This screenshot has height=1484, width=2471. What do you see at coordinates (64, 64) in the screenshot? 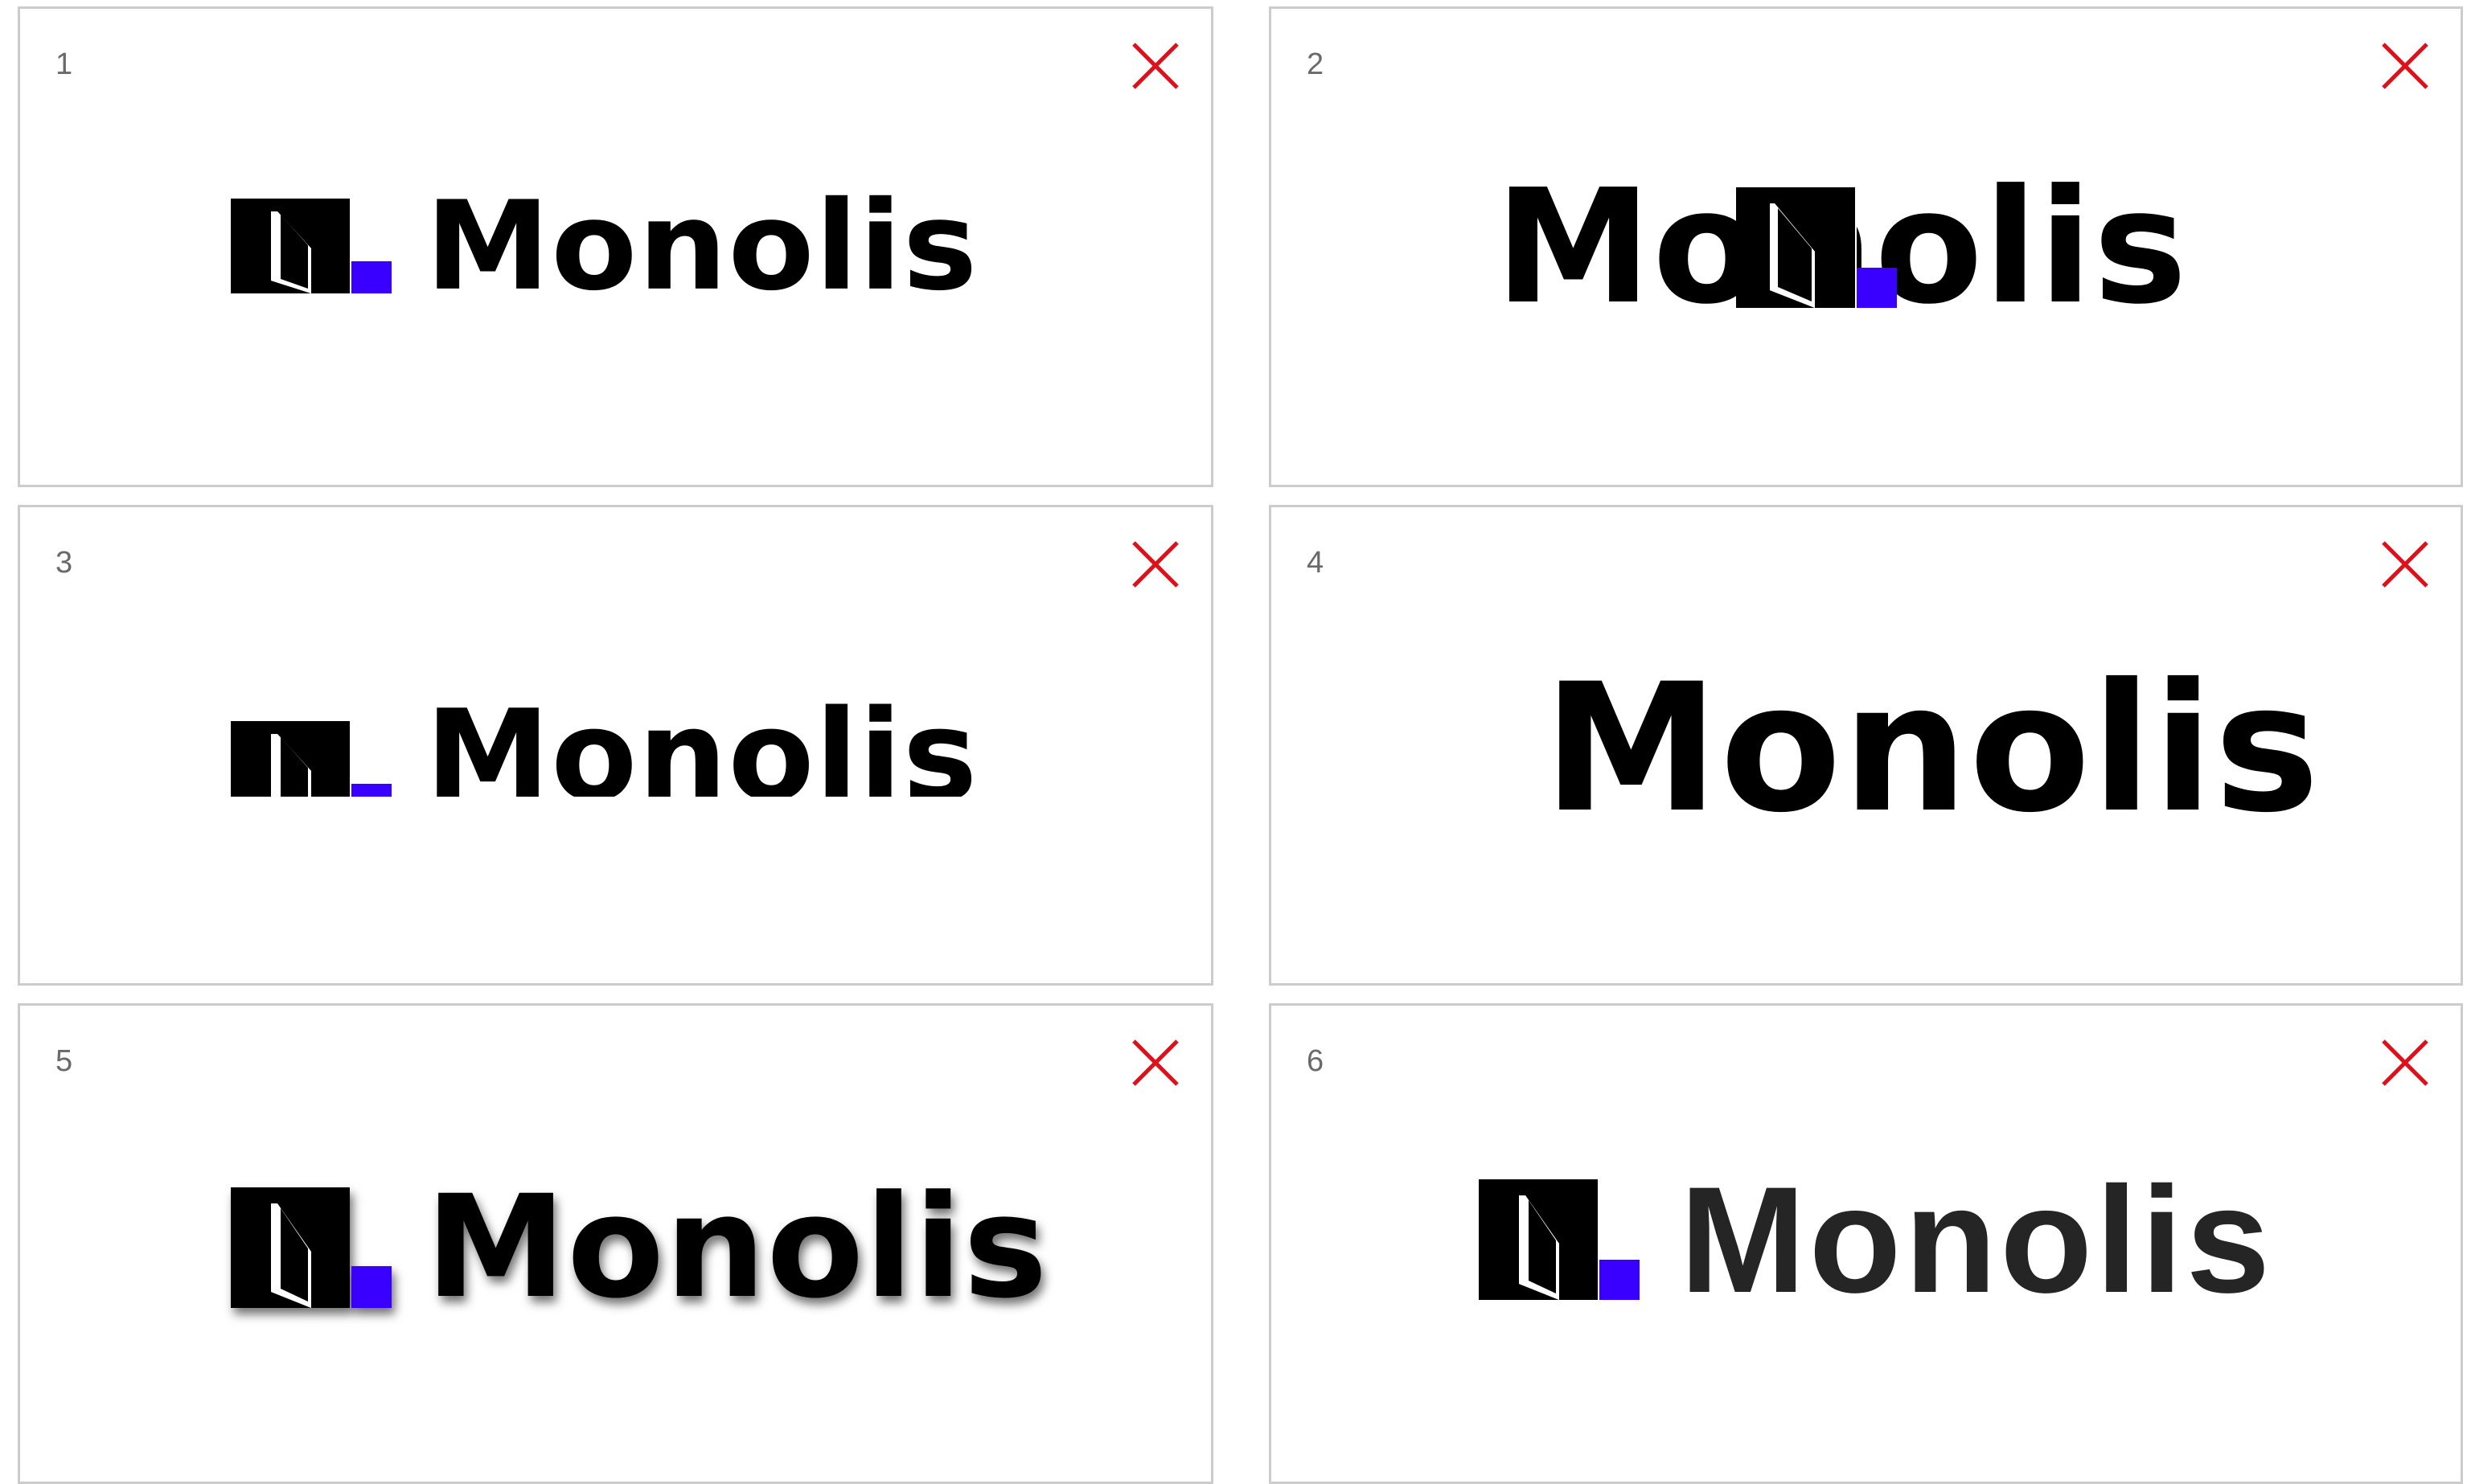
I see `card-number: 1` at bounding box center [64, 64].